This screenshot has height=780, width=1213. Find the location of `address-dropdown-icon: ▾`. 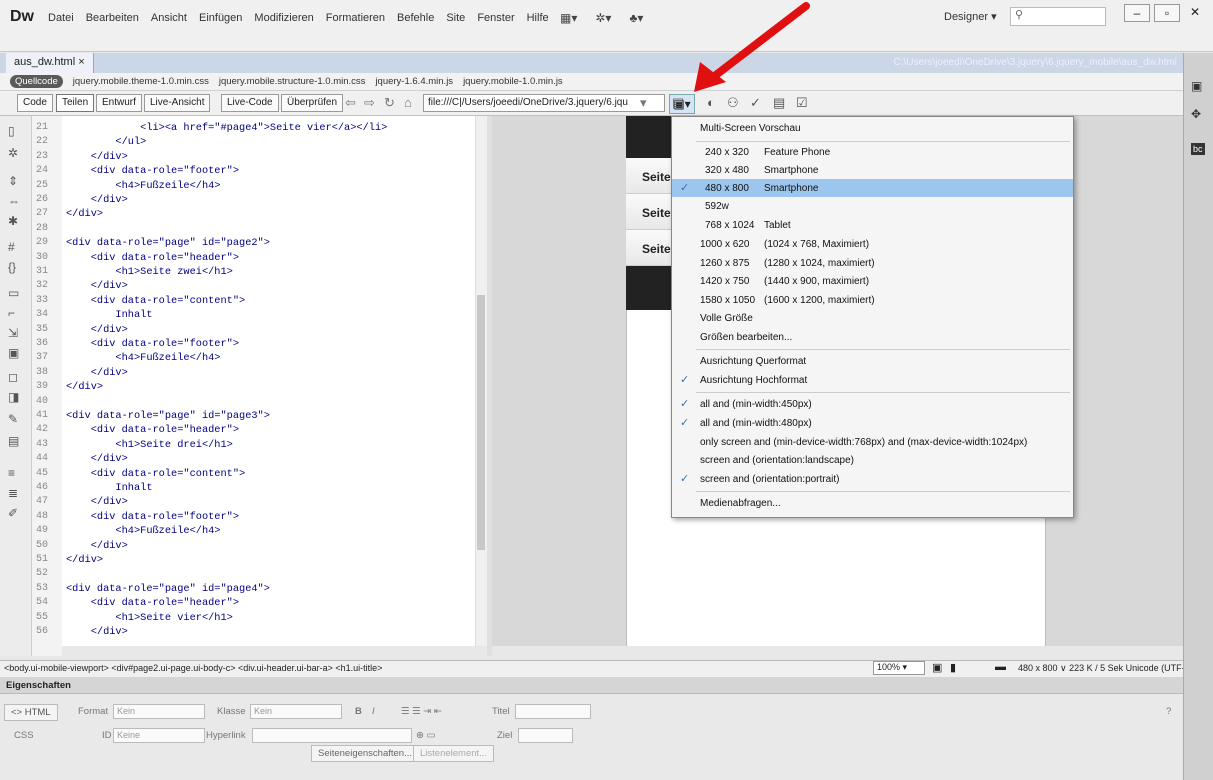

address-dropdown-icon: ▾ is located at coordinates (643, 103).